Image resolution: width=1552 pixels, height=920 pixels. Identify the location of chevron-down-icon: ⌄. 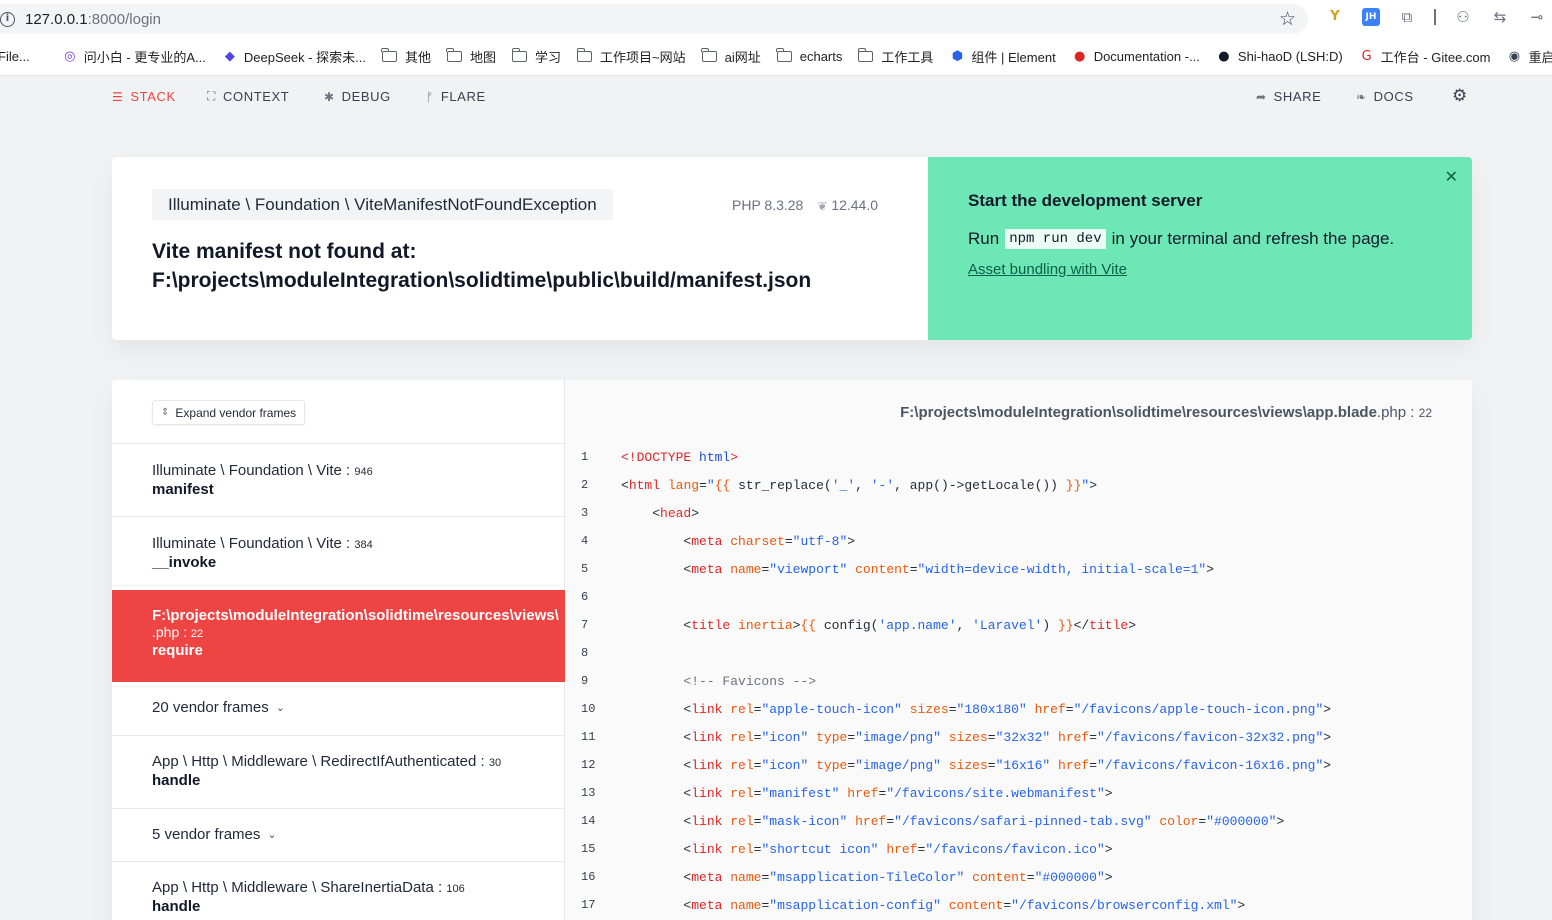
(272, 834).